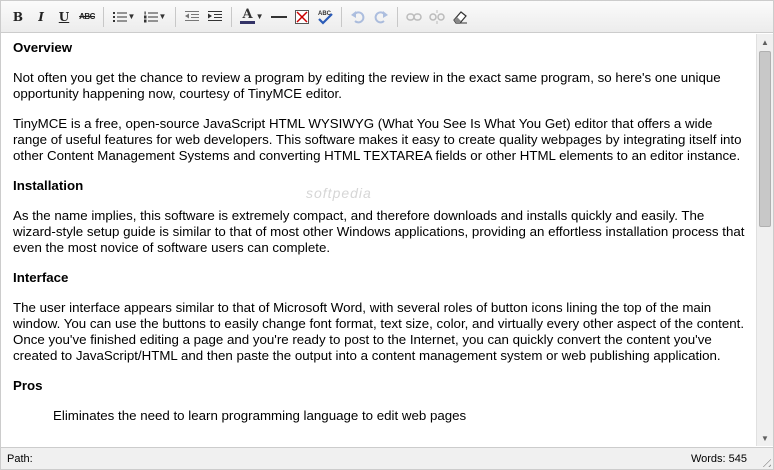  What do you see at coordinates (718, 458) in the screenshot?
I see `word-count: Words: 545` at bounding box center [718, 458].